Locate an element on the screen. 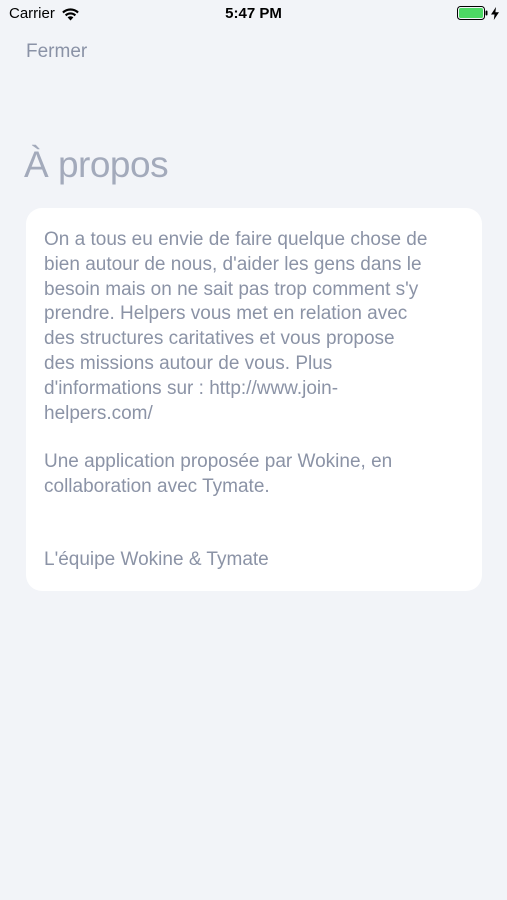 Image resolution: width=507 pixels, height=900 pixels. close-button: Fermer is located at coordinates (56, 52).